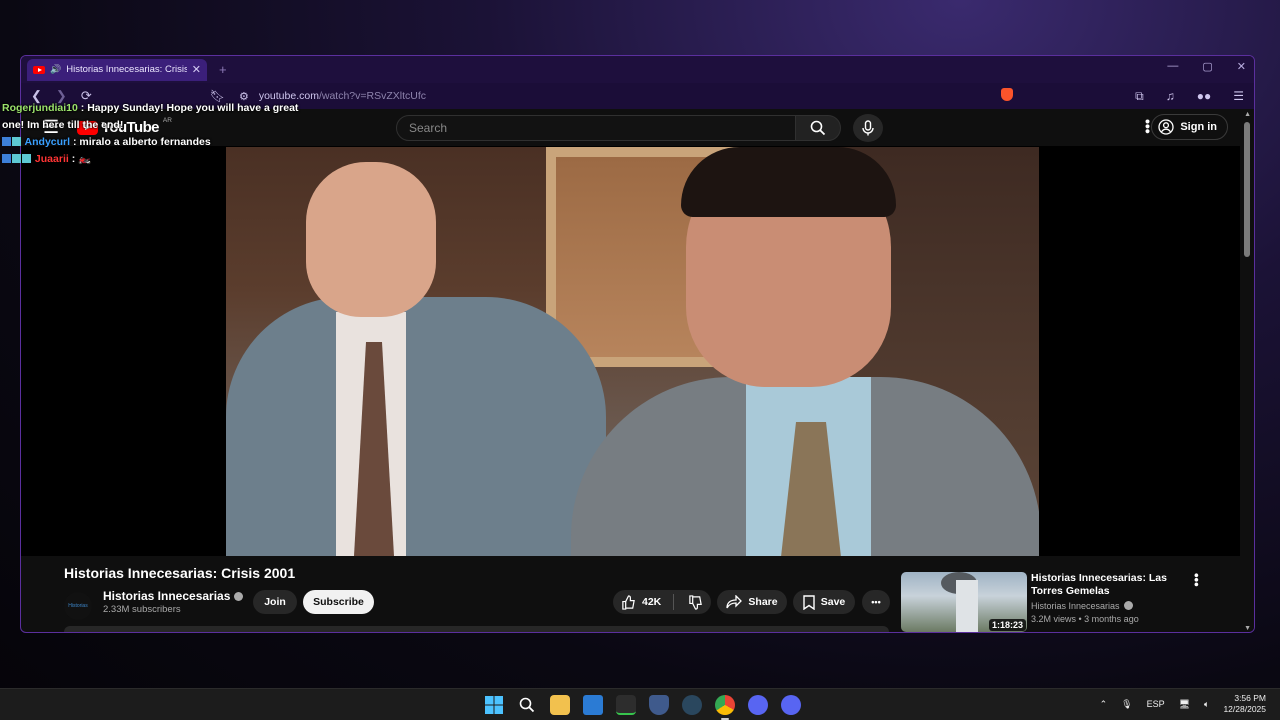 The image size is (1280, 720). Describe the element at coordinates (640, 704) in the screenshot. I see `taskbar: ⌃ 🎙︎ ESP 🖥︎ 🔈︎ 3:56 PM 12/28/2025` at that location.